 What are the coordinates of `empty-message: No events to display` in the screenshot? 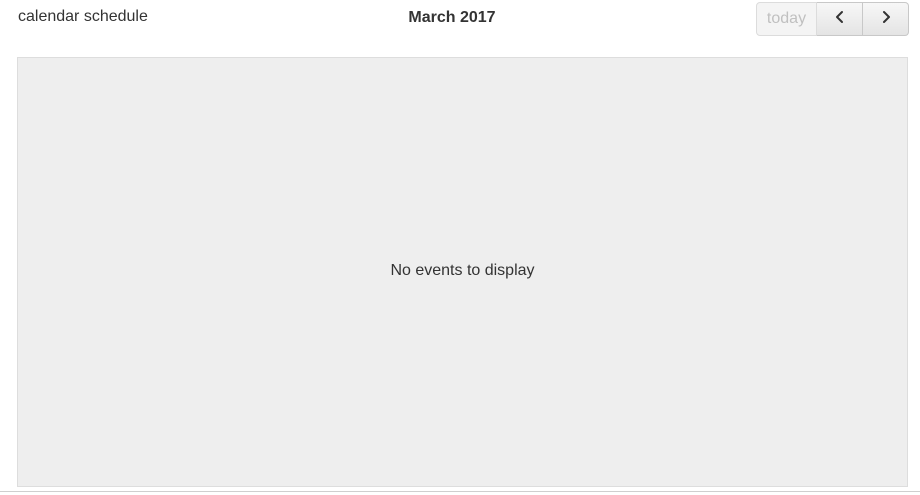 It's located at (462, 270).